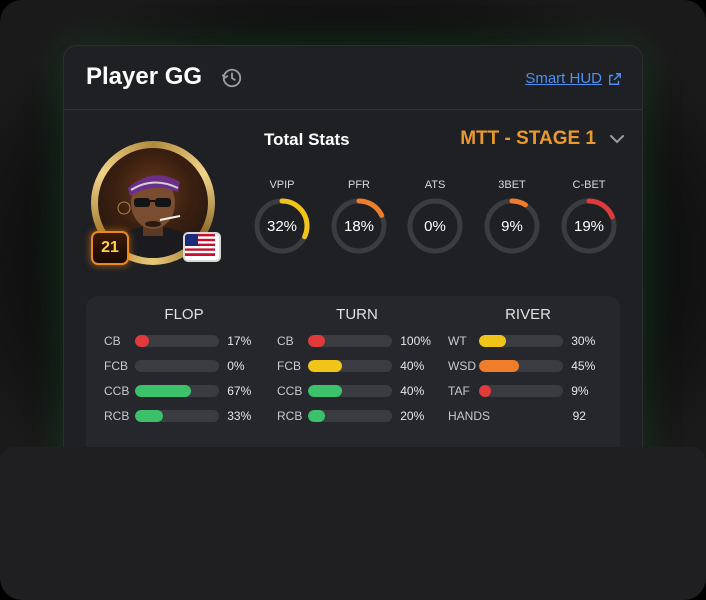  Describe the element at coordinates (239, 415) in the screenshot. I see `stat-value: 33%` at that location.